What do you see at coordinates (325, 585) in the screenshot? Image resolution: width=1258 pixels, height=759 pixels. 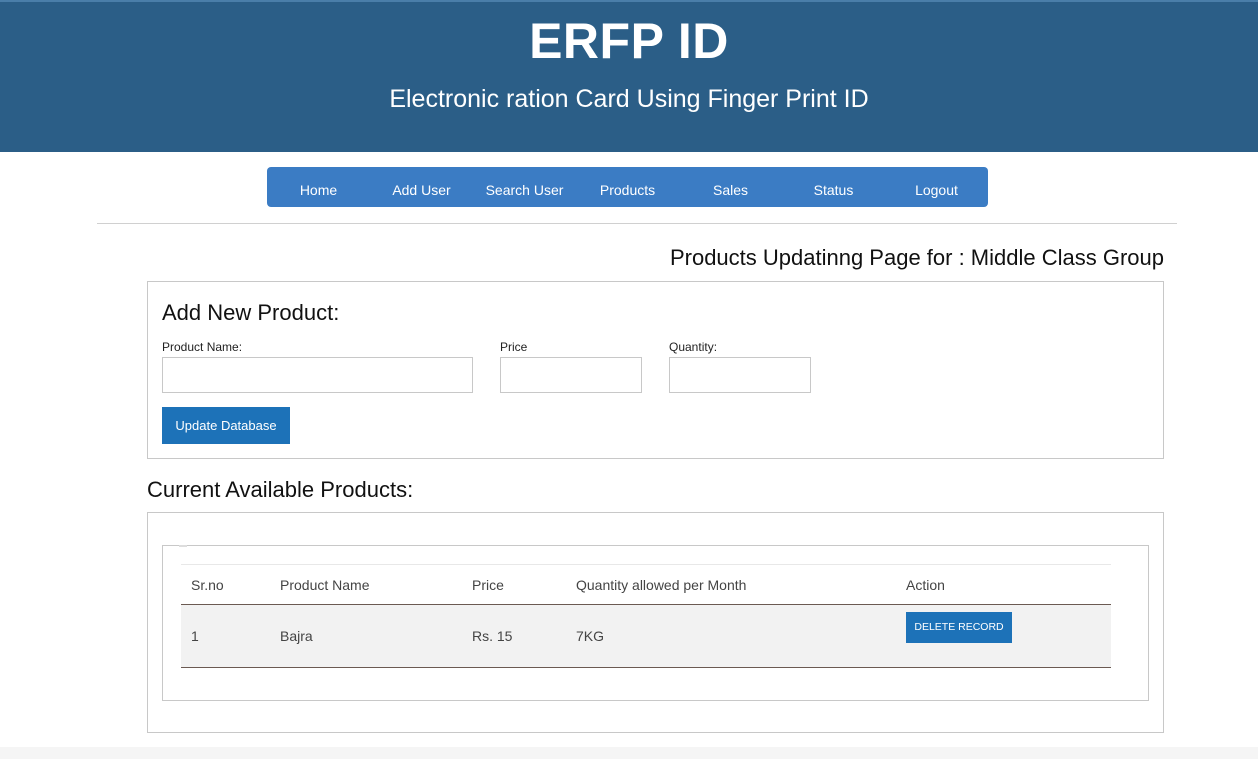 I see `col-product-name: Product Name` at bounding box center [325, 585].